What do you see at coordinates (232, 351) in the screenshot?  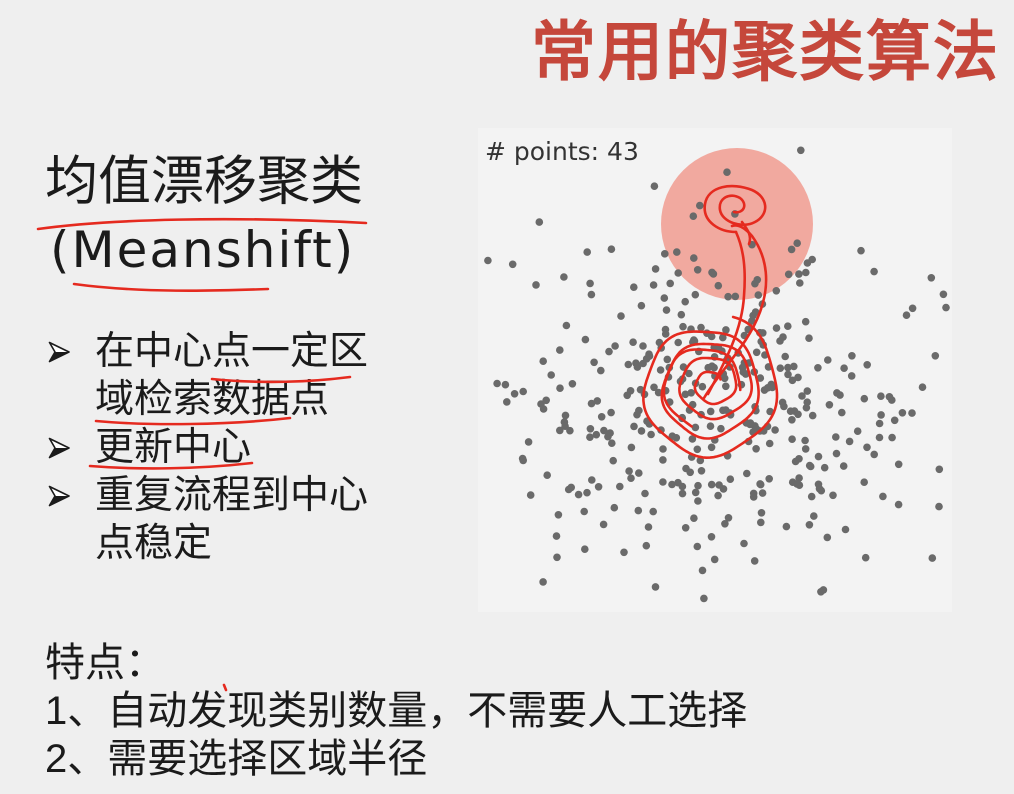 I see `bullet-text: 在中心点一定区` at bounding box center [232, 351].